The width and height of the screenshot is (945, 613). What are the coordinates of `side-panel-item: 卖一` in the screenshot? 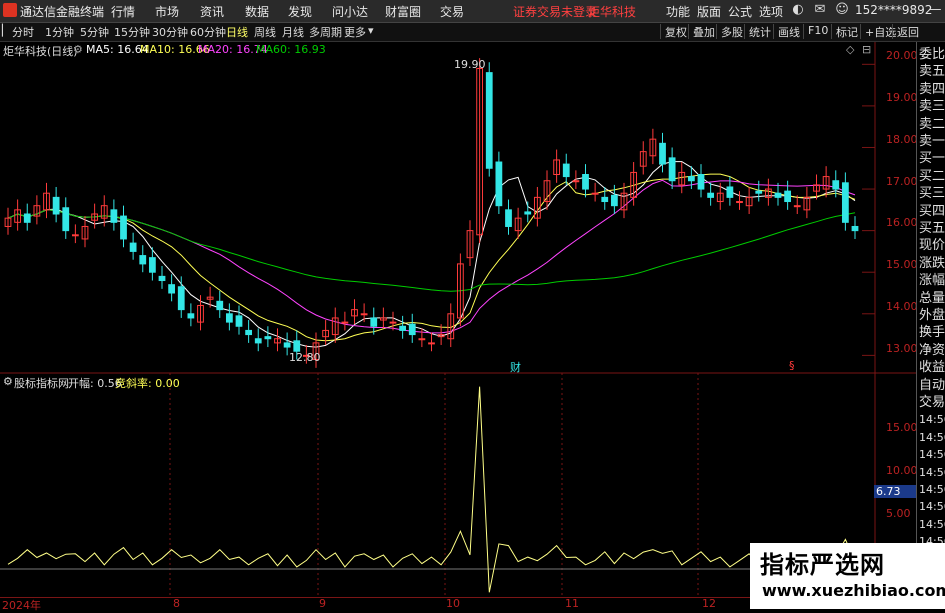 It's located at (932, 141).